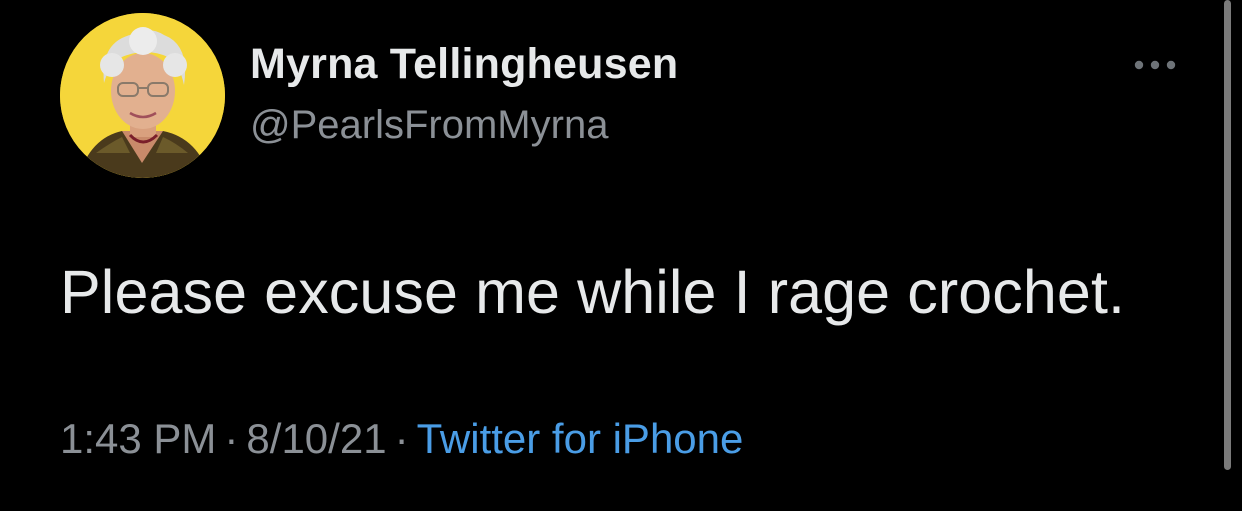  I want to click on tweet-meta: 1:43 PM · 8/10/21 · Twitter for iPhone, so click(401, 439).